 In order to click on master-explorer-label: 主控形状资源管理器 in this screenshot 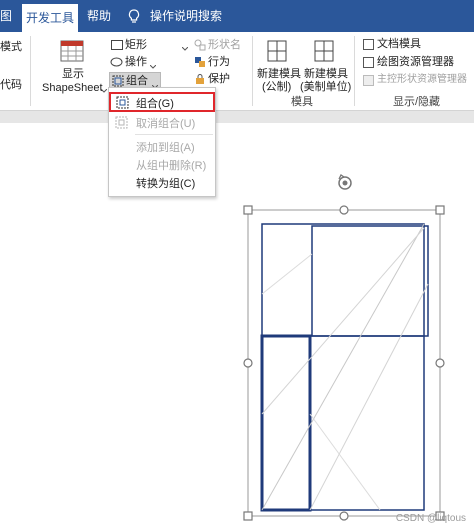, I will do `click(422, 79)`.